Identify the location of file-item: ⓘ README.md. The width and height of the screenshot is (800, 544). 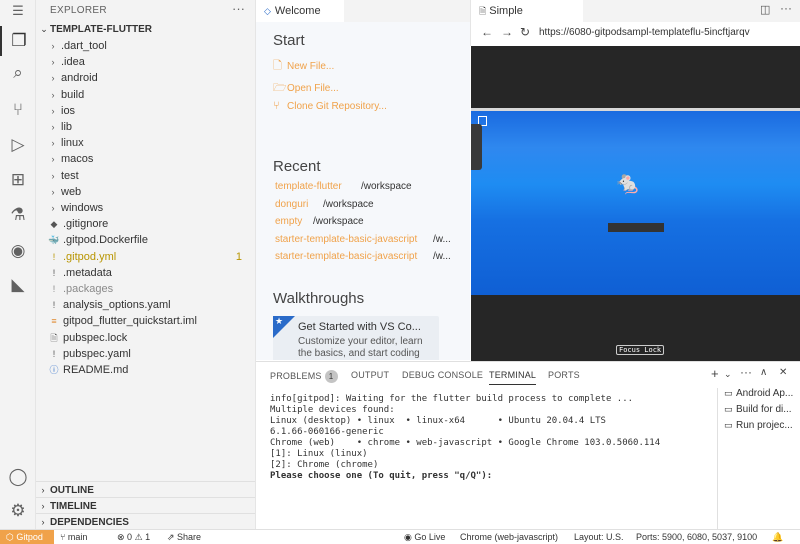
(145, 370).